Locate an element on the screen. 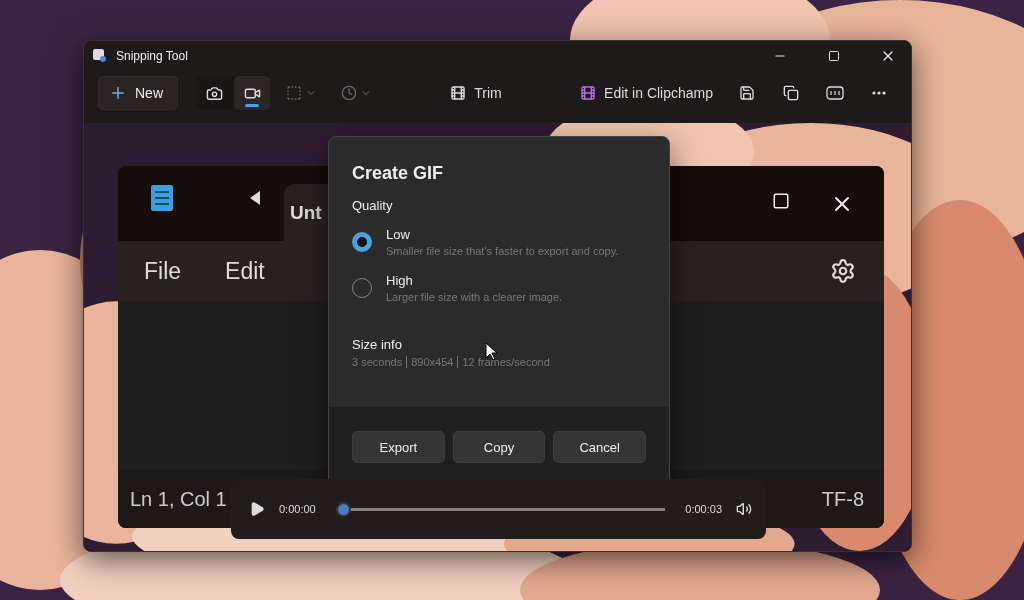 This screenshot has width=1024, height=600. seek-thumb is located at coordinates (343, 509).